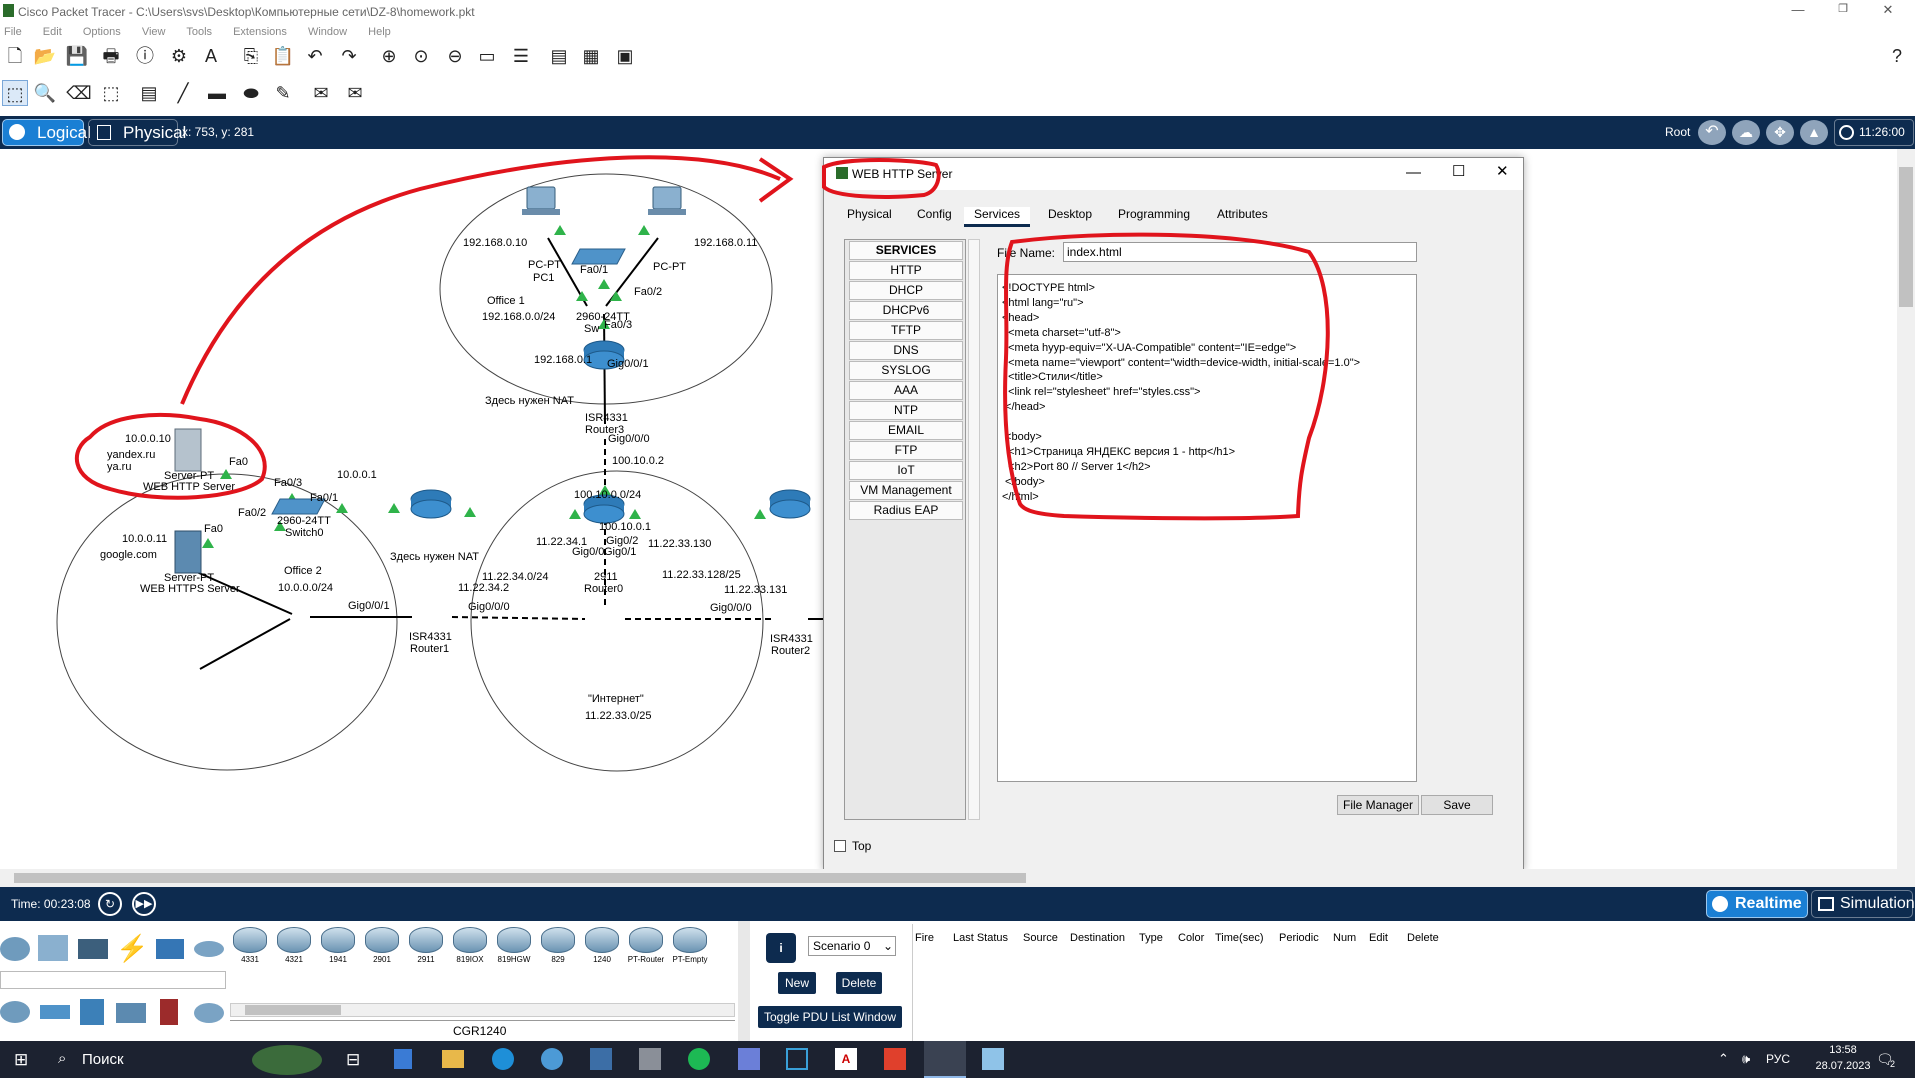 This screenshot has width=1915, height=1078. I want to click on physical-tab: Physical, so click(137, 132).